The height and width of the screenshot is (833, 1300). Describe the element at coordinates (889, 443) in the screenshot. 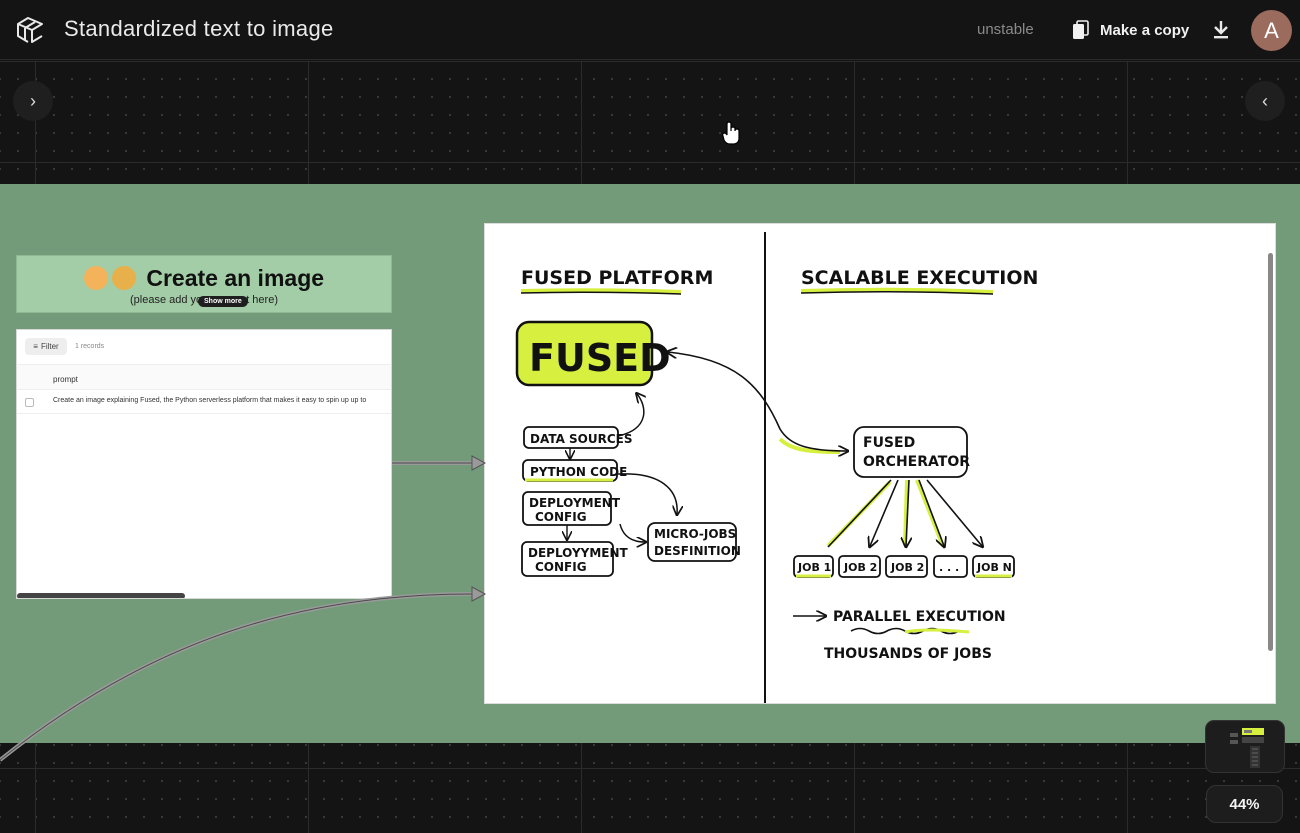

I see `orchestrator-label-1: FUSED` at that location.